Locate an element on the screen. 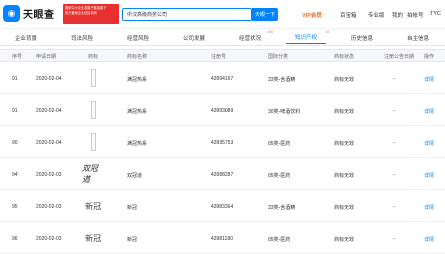 The width and height of the screenshot is (445, 254). vip-link: VIP会员 is located at coordinates (312, 15).